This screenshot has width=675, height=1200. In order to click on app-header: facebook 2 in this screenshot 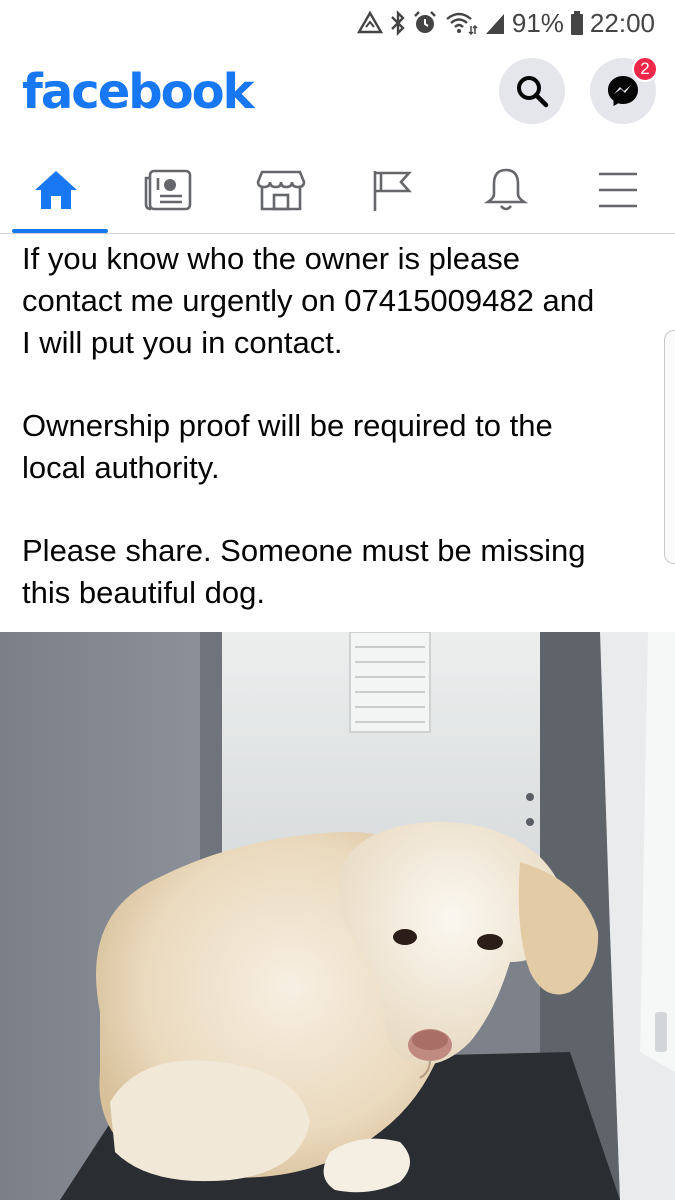, I will do `click(337, 96)`.